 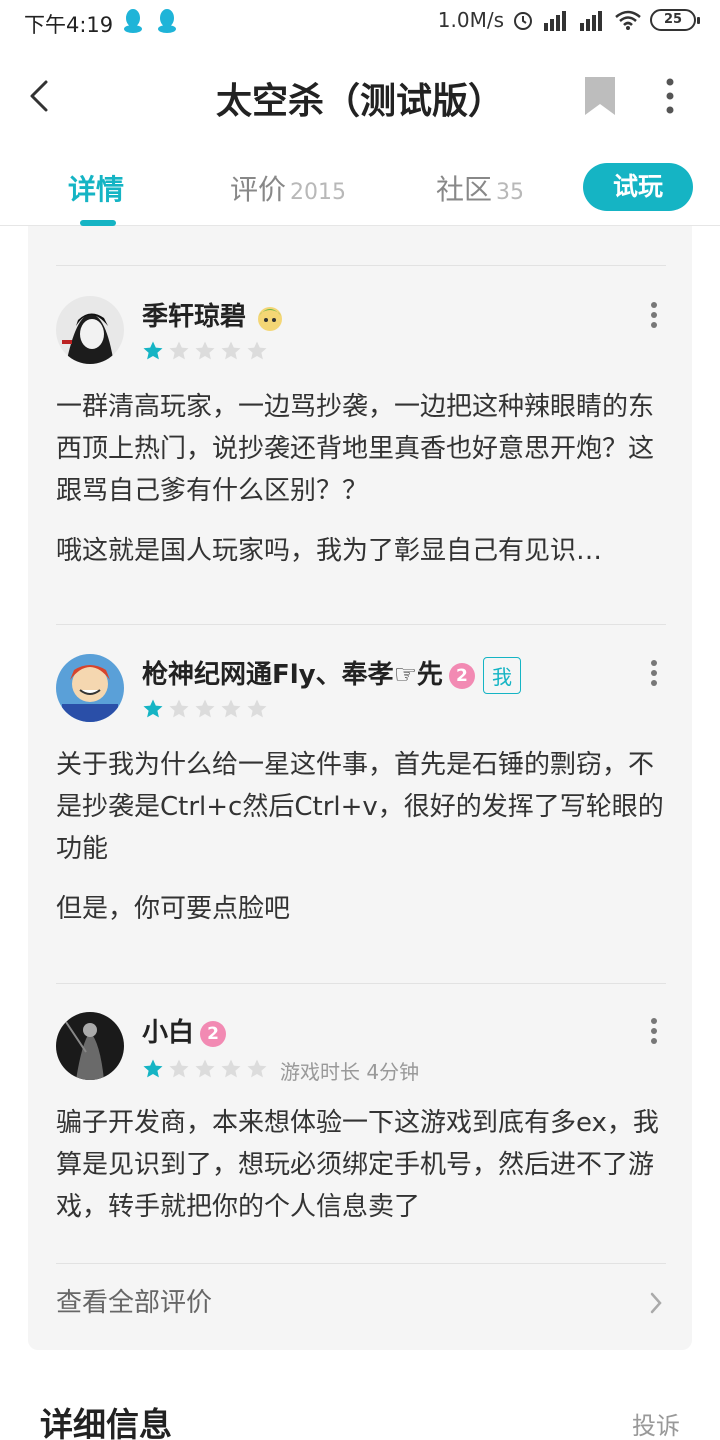 What do you see at coordinates (292, 675) in the screenshot?
I see `reviewer-name-text: 枪神纪网通Fly、奉孝☞先` at bounding box center [292, 675].